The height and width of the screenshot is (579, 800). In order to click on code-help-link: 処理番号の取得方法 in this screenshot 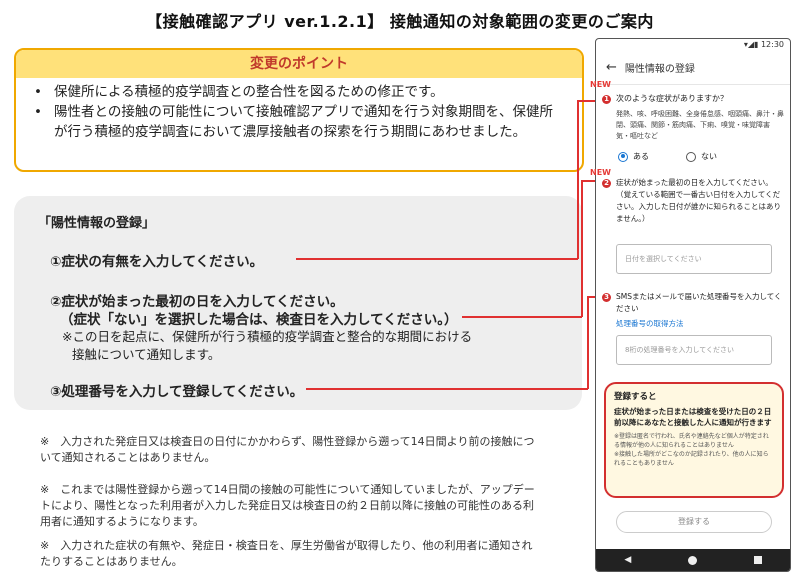, I will do `click(650, 323)`.